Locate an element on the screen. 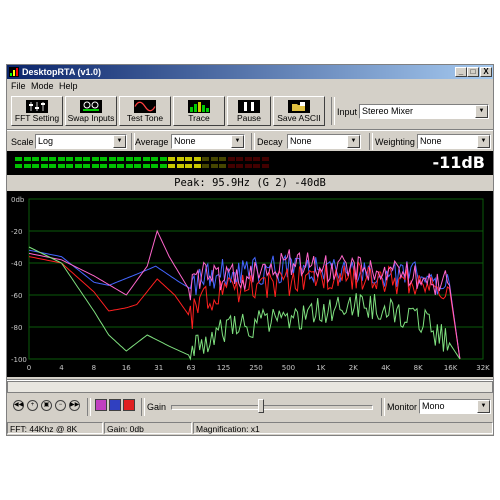 This screenshot has width=500, height=500. status-gain: Gain: 0db is located at coordinates (148, 428).